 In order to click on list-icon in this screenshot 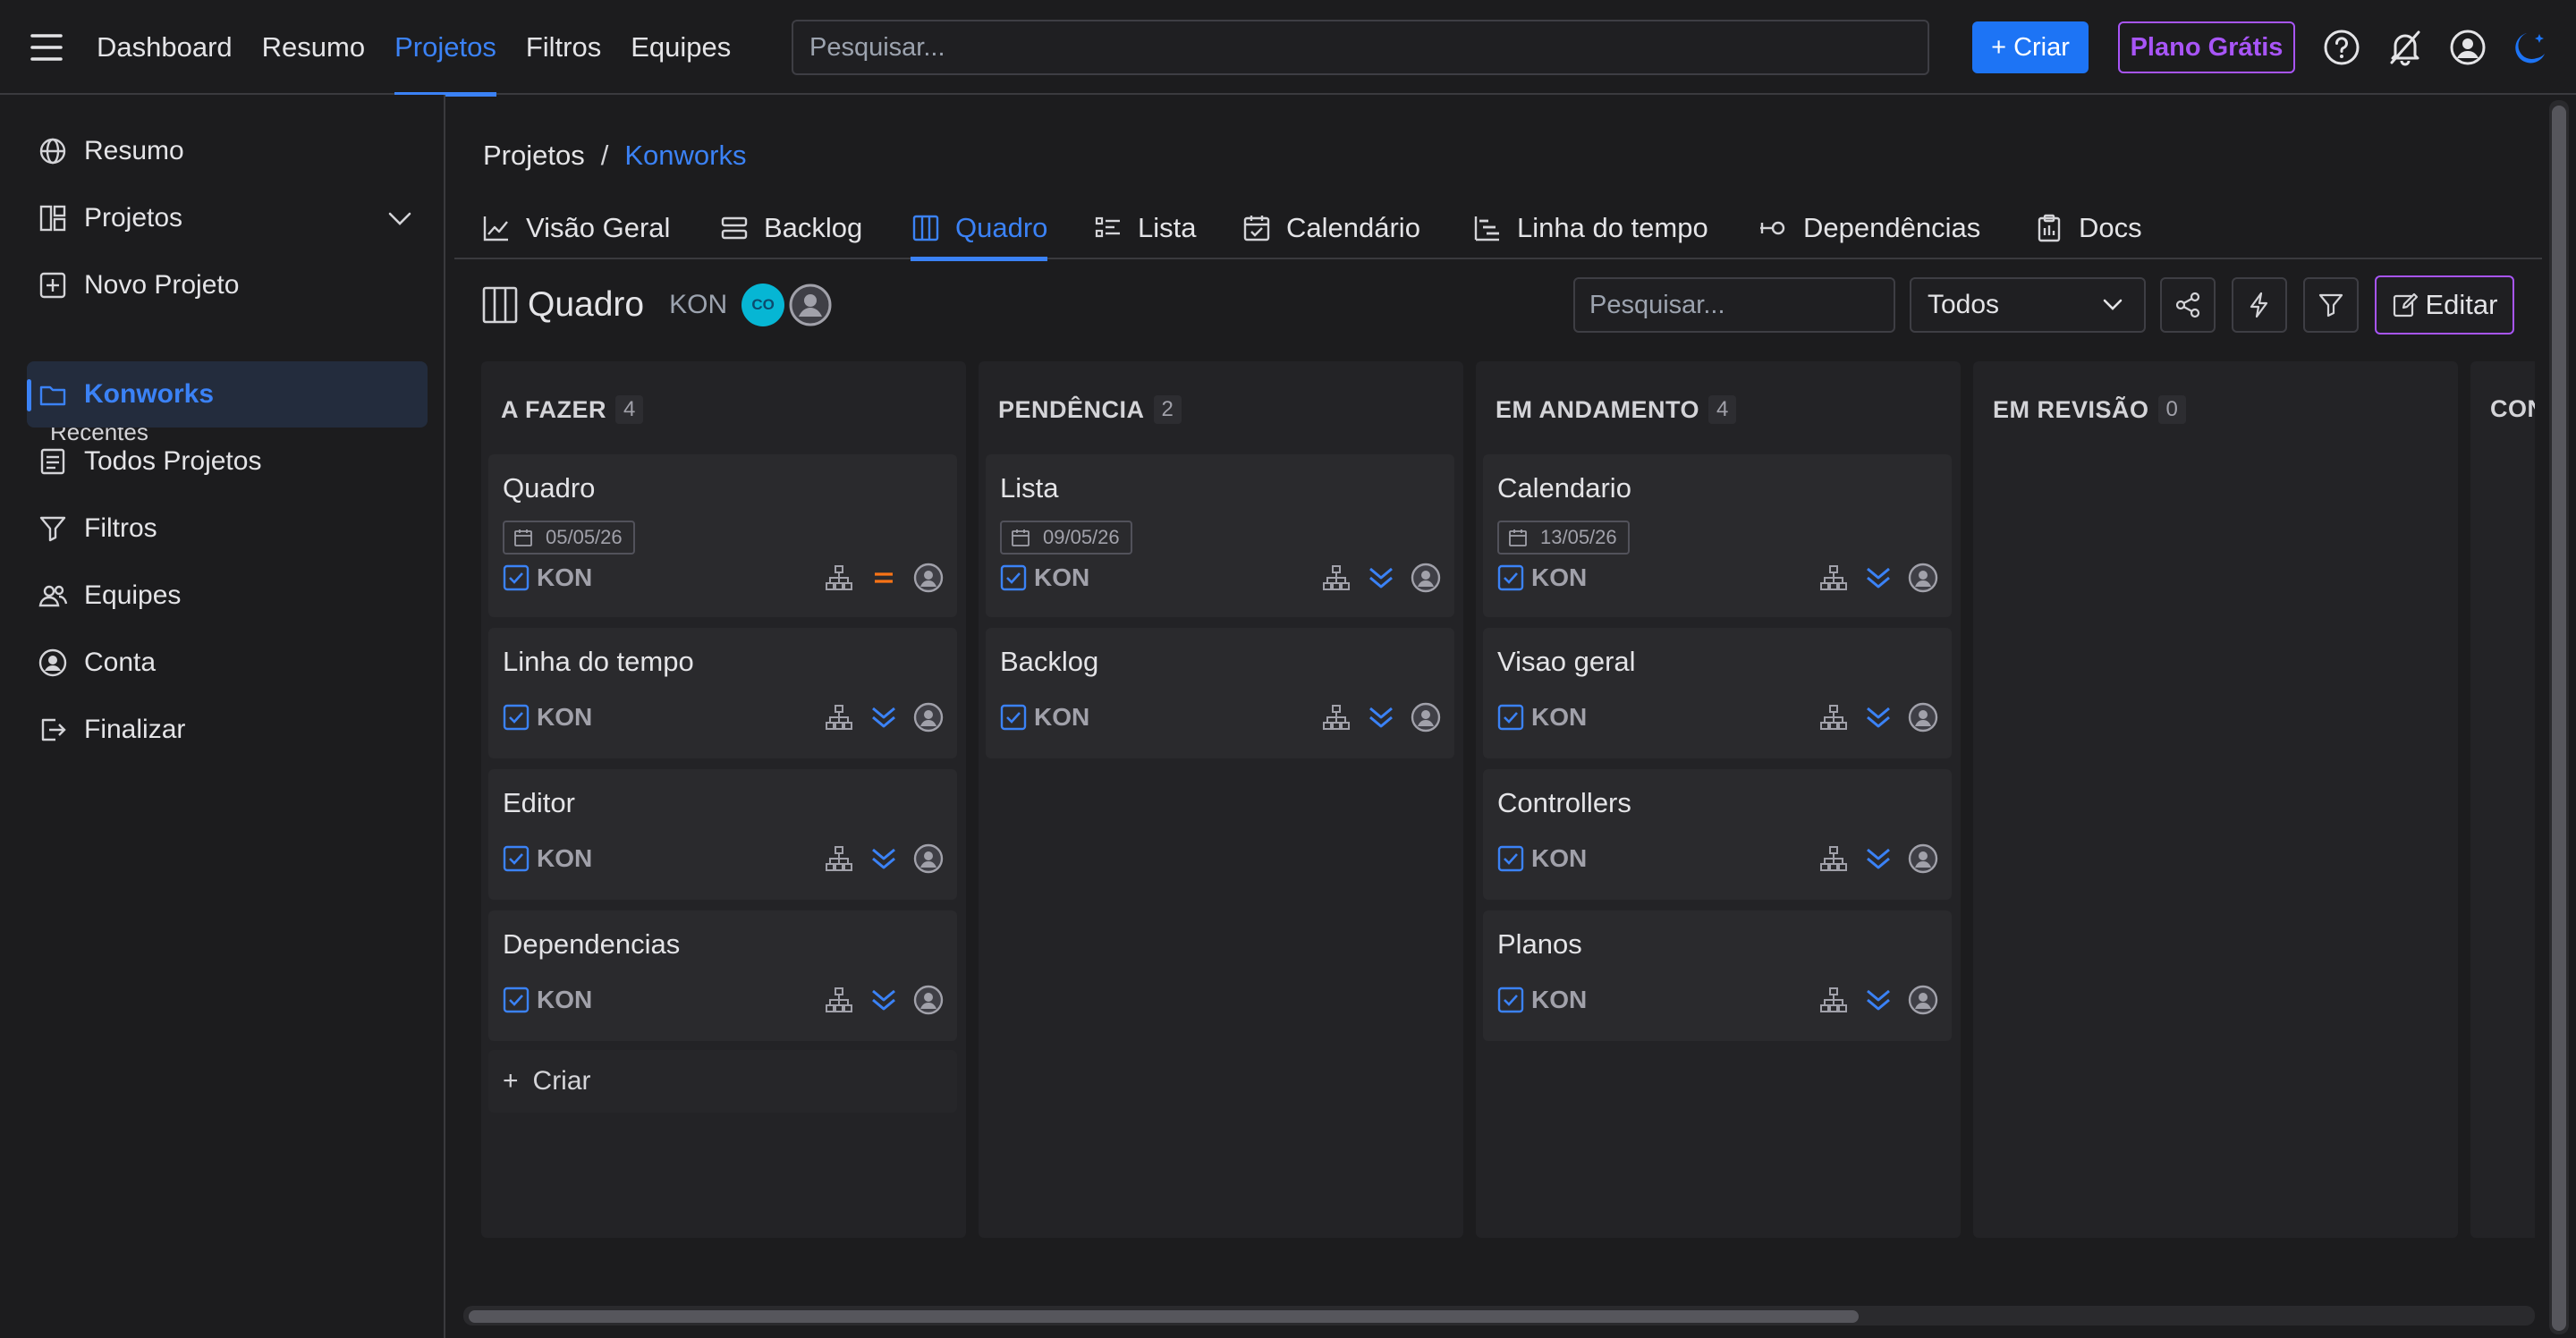, I will do `click(1107, 227)`.